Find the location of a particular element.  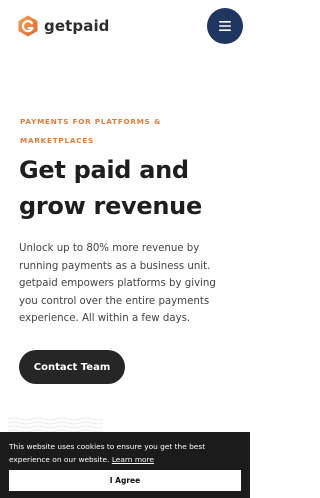

brand-logo: getpaid is located at coordinates (63, 26).